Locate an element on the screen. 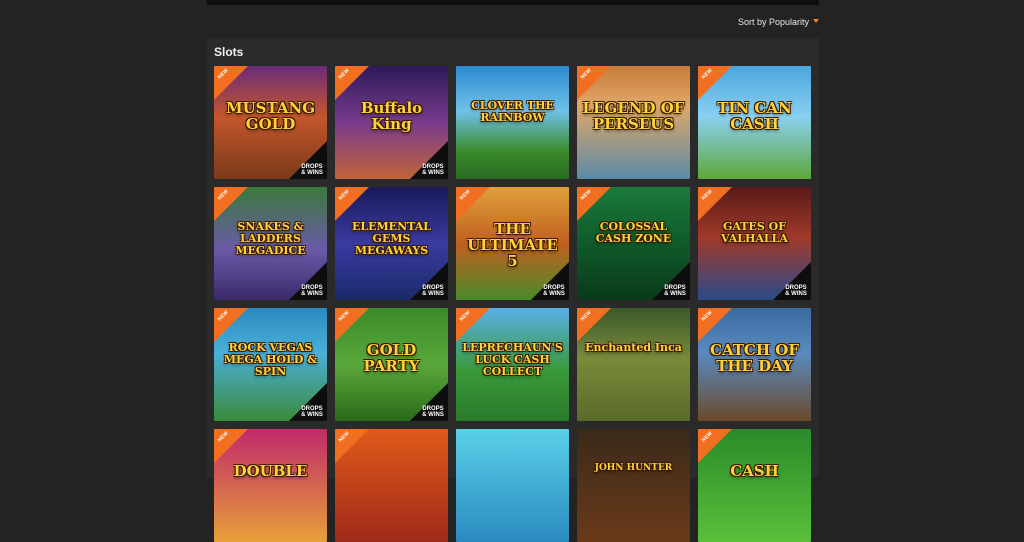 This screenshot has width=1024, height=542. sort-label: Sort by Popularity is located at coordinates (774, 22).